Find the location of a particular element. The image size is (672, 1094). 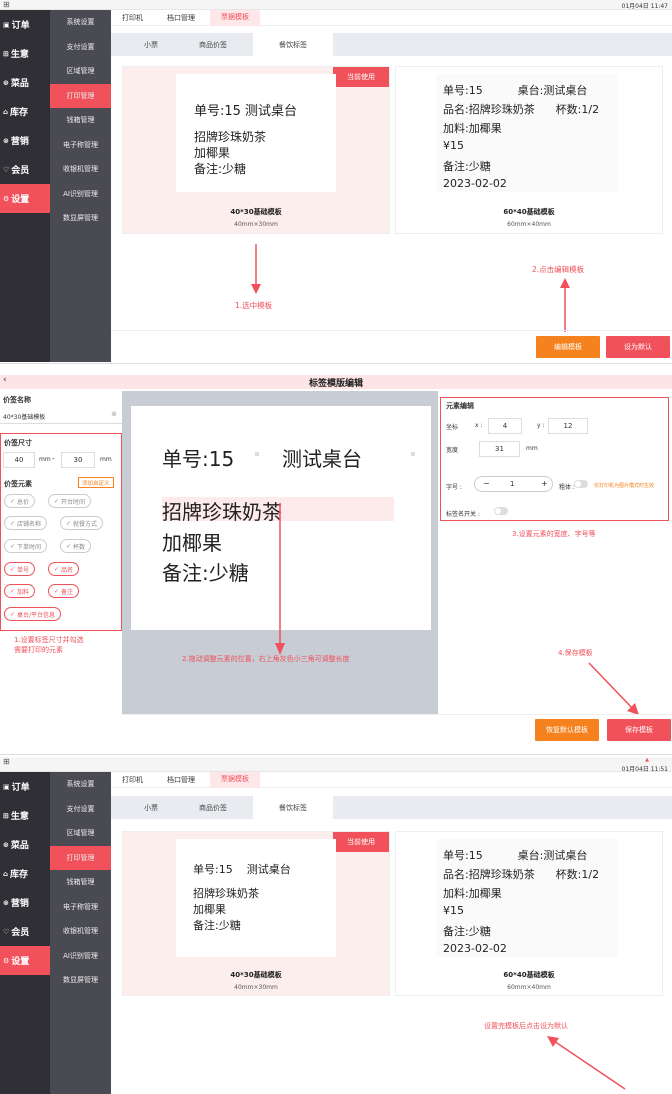

save-template-button: 保存模板 is located at coordinates (639, 730).